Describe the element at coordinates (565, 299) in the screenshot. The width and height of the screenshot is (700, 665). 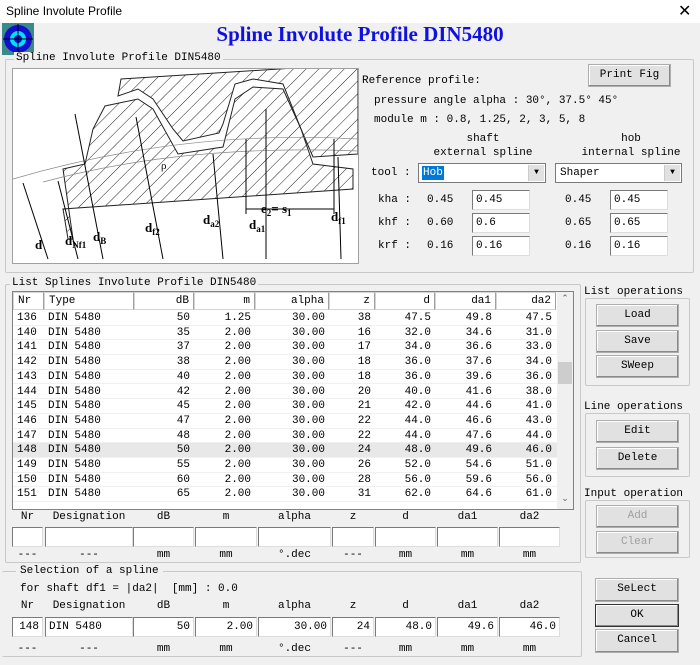
I see `scroll-up-icon: ⌃` at that location.